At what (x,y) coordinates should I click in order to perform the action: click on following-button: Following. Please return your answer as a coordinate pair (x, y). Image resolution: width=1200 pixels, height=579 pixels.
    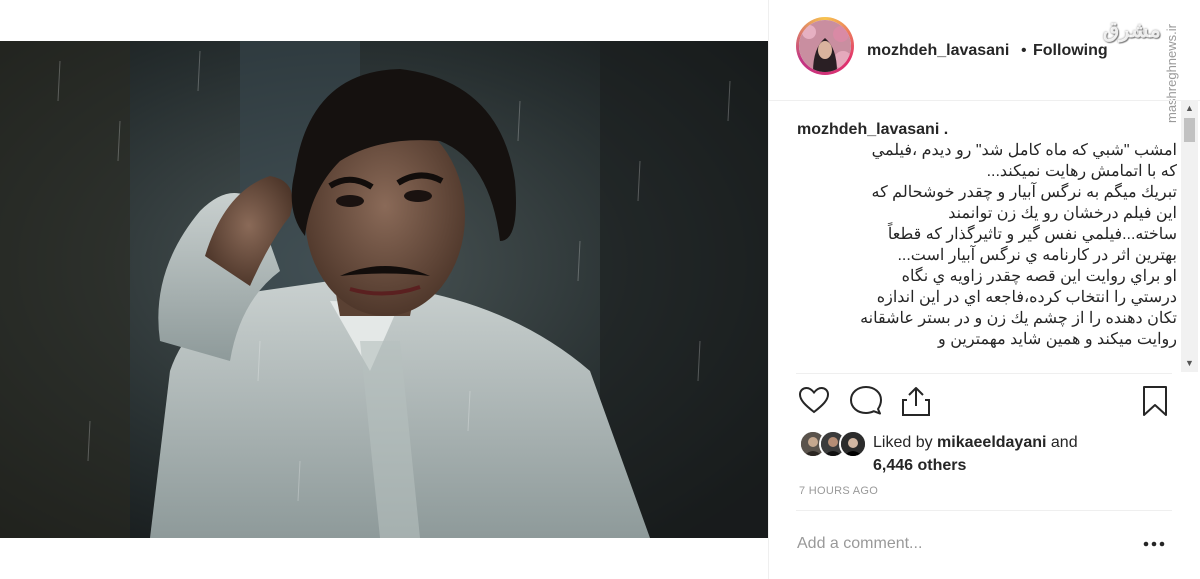
    Looking at the image, I should click on (1070, 51).